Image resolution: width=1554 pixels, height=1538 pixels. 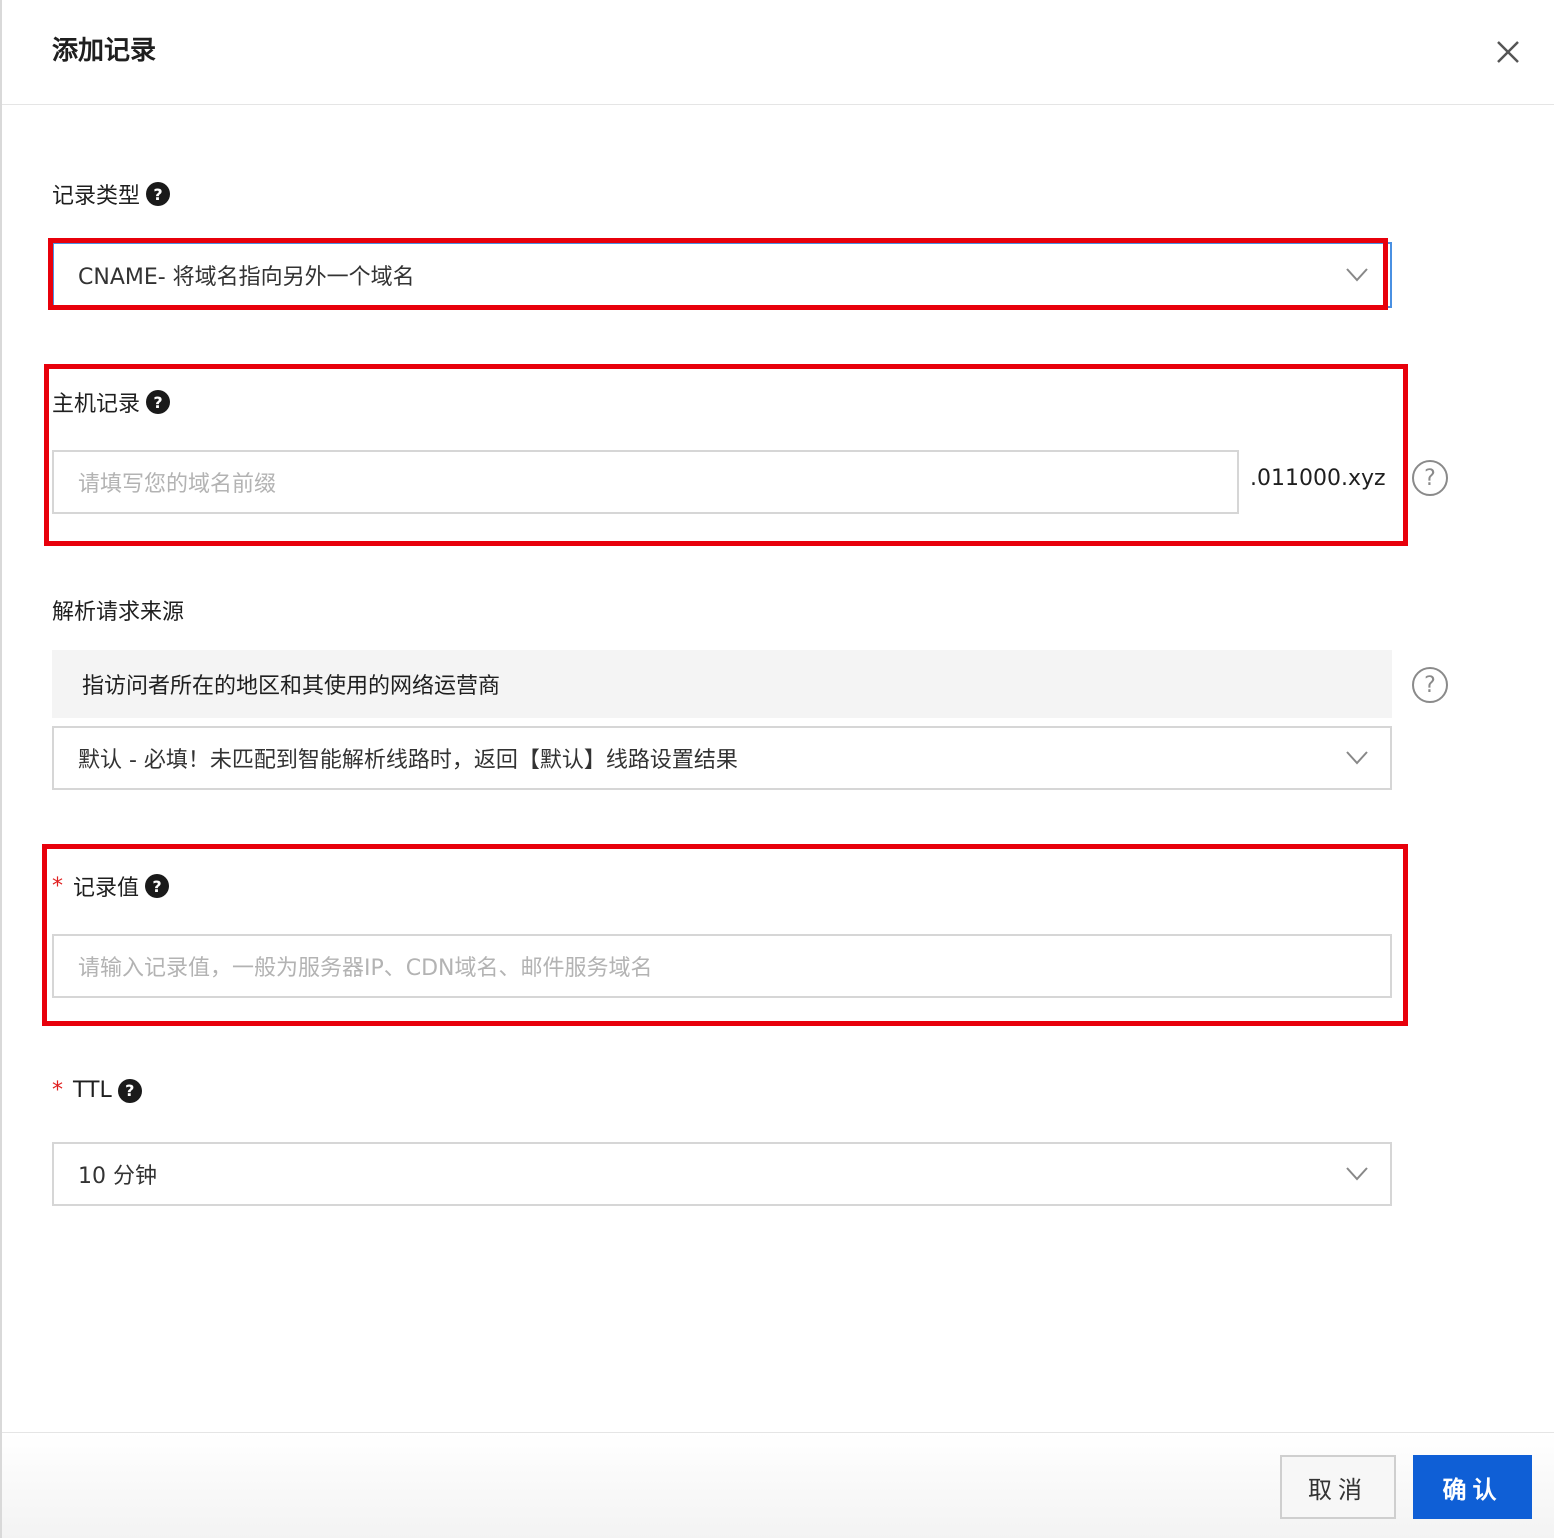 I want to click on record-value-placeholder: 请输入记录值，一般为服务器IP、CDN域名、邮件服务域名, so click(x=365, y=968).